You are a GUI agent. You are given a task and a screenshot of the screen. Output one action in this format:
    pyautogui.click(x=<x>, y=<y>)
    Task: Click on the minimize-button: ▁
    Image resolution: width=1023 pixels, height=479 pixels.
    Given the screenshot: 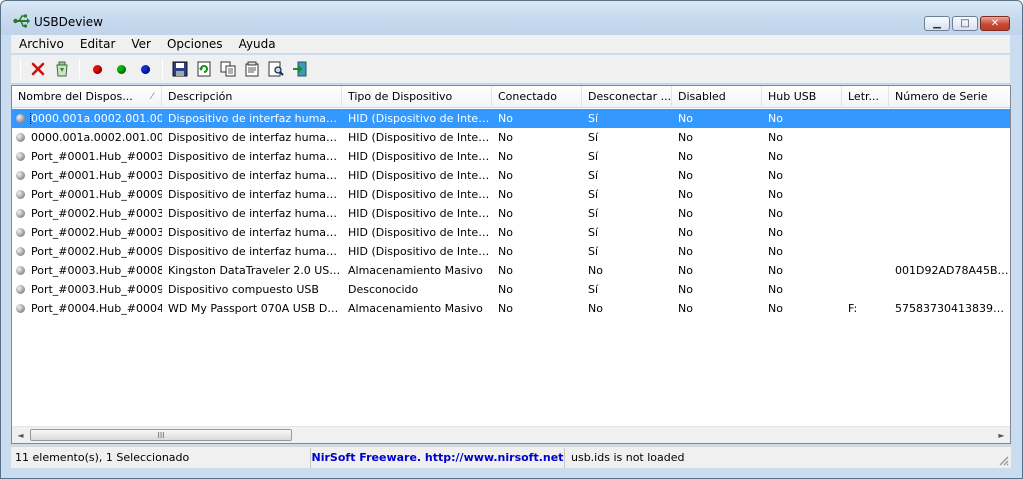 What is the action you would take?
    pyautogui.click(x=937, y=23)
    